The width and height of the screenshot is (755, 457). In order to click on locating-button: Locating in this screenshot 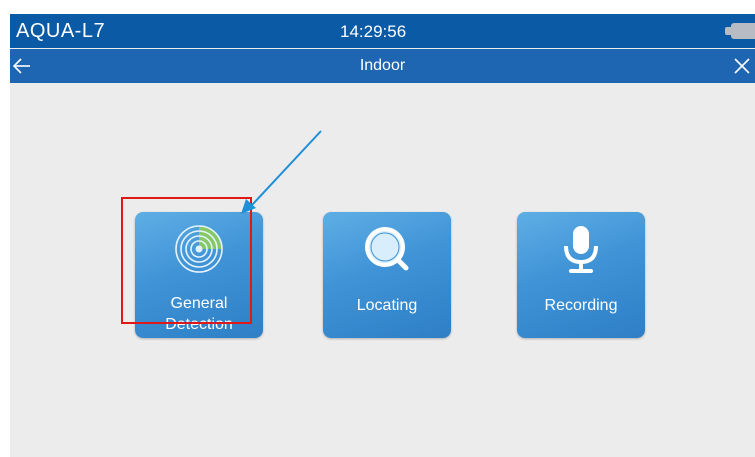, I will do `click(387, 275)`.